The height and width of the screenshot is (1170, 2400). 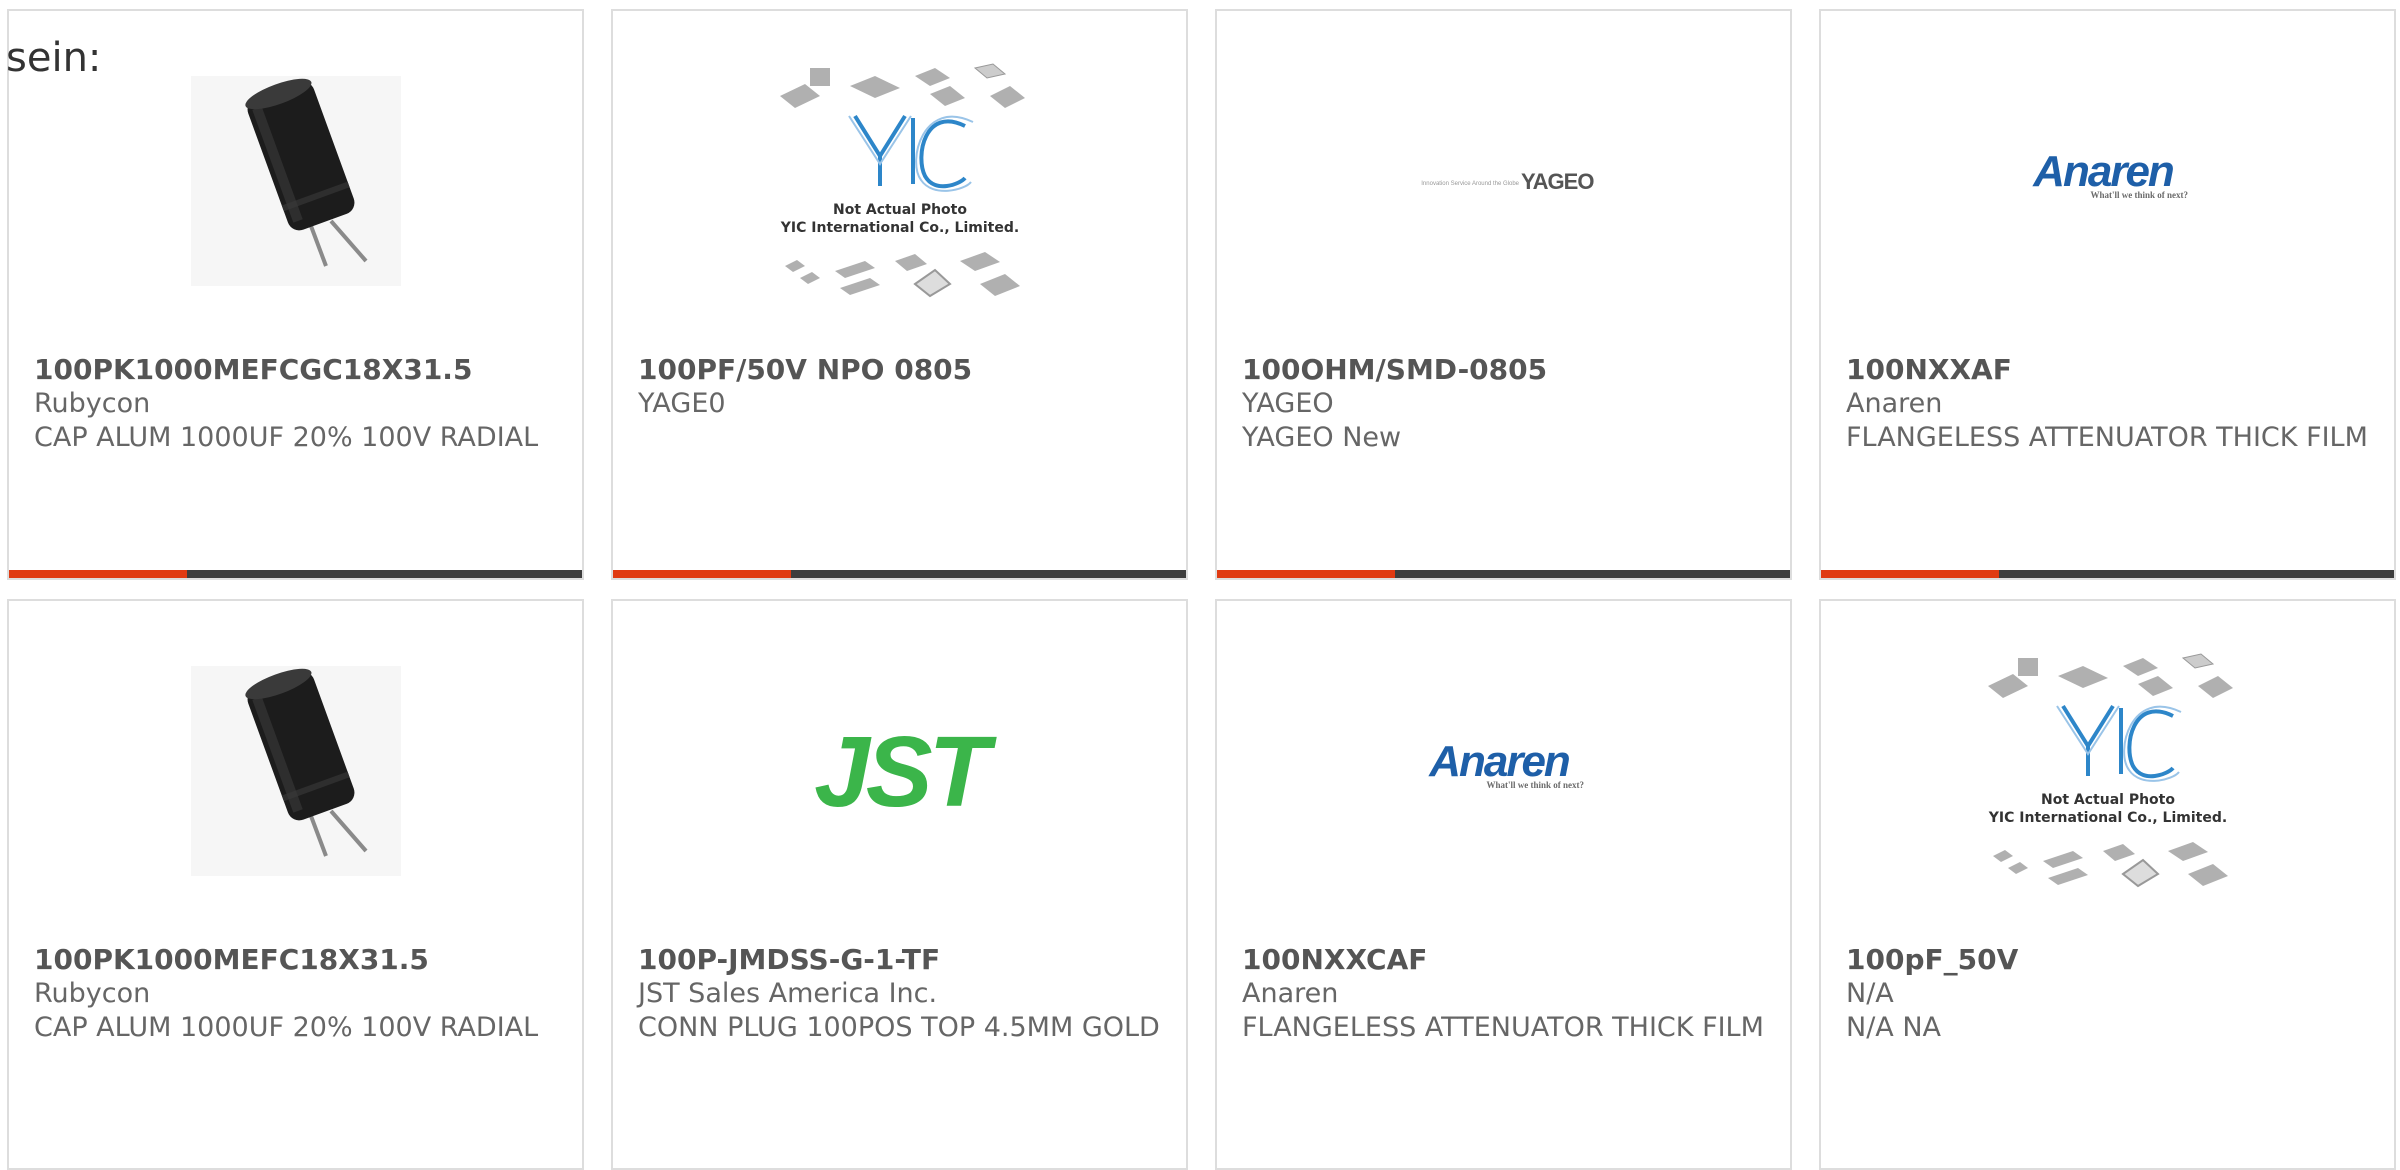 What do you see at coordinates (1557, 181) in the screenshot?
I see `svg-text: YAGEO` at bounding box center [1557, 181].